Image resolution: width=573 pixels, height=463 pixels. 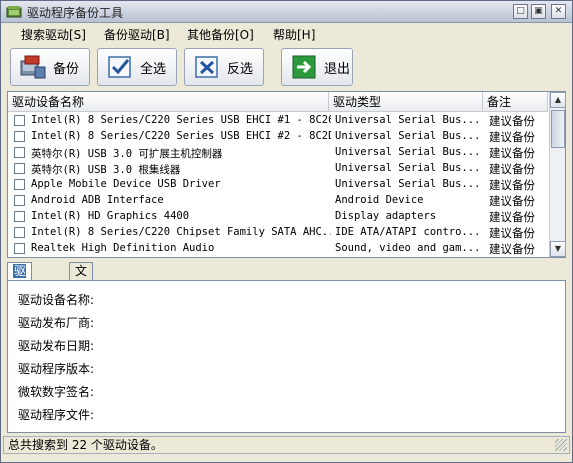 What do you see at coordinates (56, 392) in the screenshot?
I see `digital-signature-label: 微软数字签名:` at bounding box center [56, 392].